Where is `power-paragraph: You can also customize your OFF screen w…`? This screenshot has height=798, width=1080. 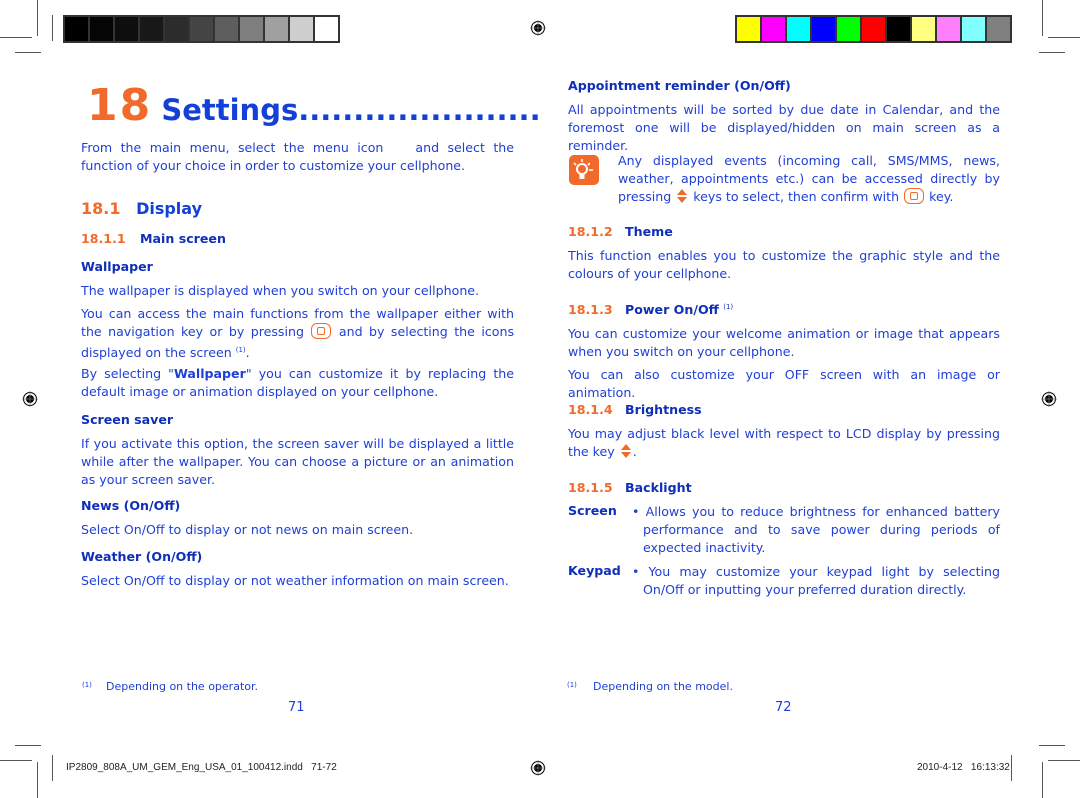
power-paragraph: You can also customize your OFF screen w… is located at coordinates (784, 383).